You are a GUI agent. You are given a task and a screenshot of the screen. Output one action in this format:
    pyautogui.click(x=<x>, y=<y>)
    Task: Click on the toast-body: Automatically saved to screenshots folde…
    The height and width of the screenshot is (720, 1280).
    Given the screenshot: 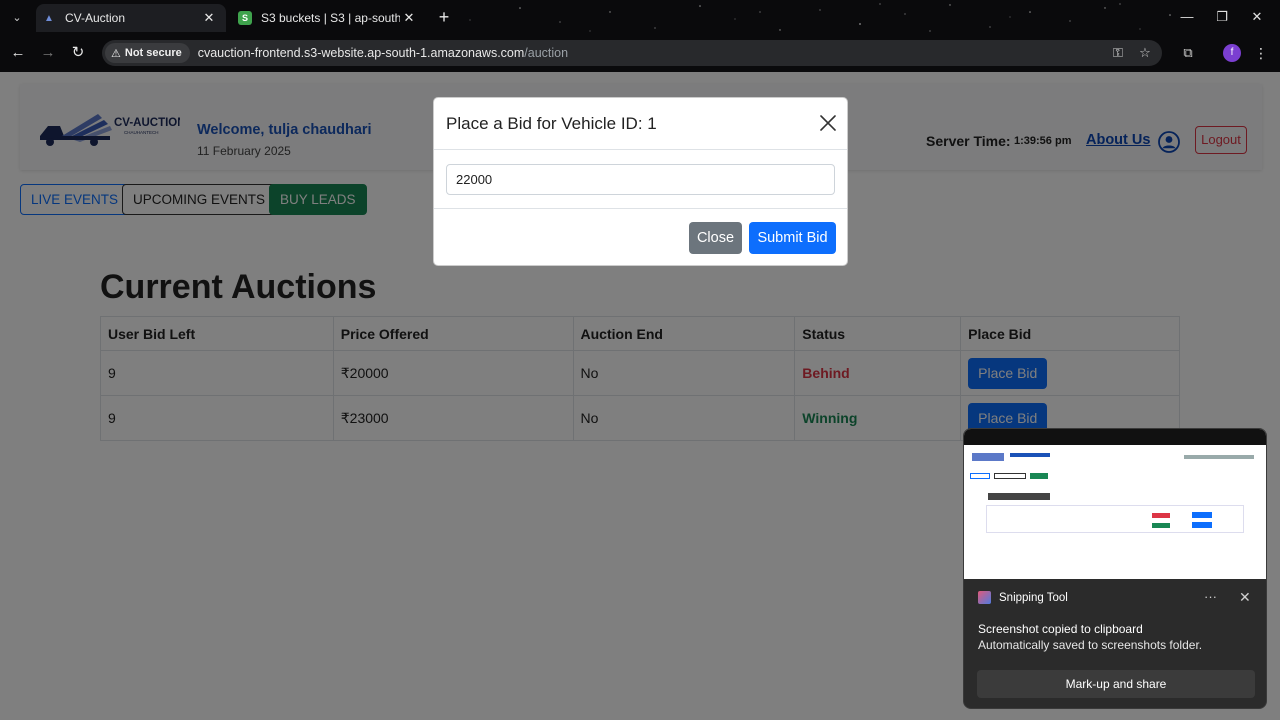 What is the action you would take?
    pyautogui.click(x=1090, y=645)
    